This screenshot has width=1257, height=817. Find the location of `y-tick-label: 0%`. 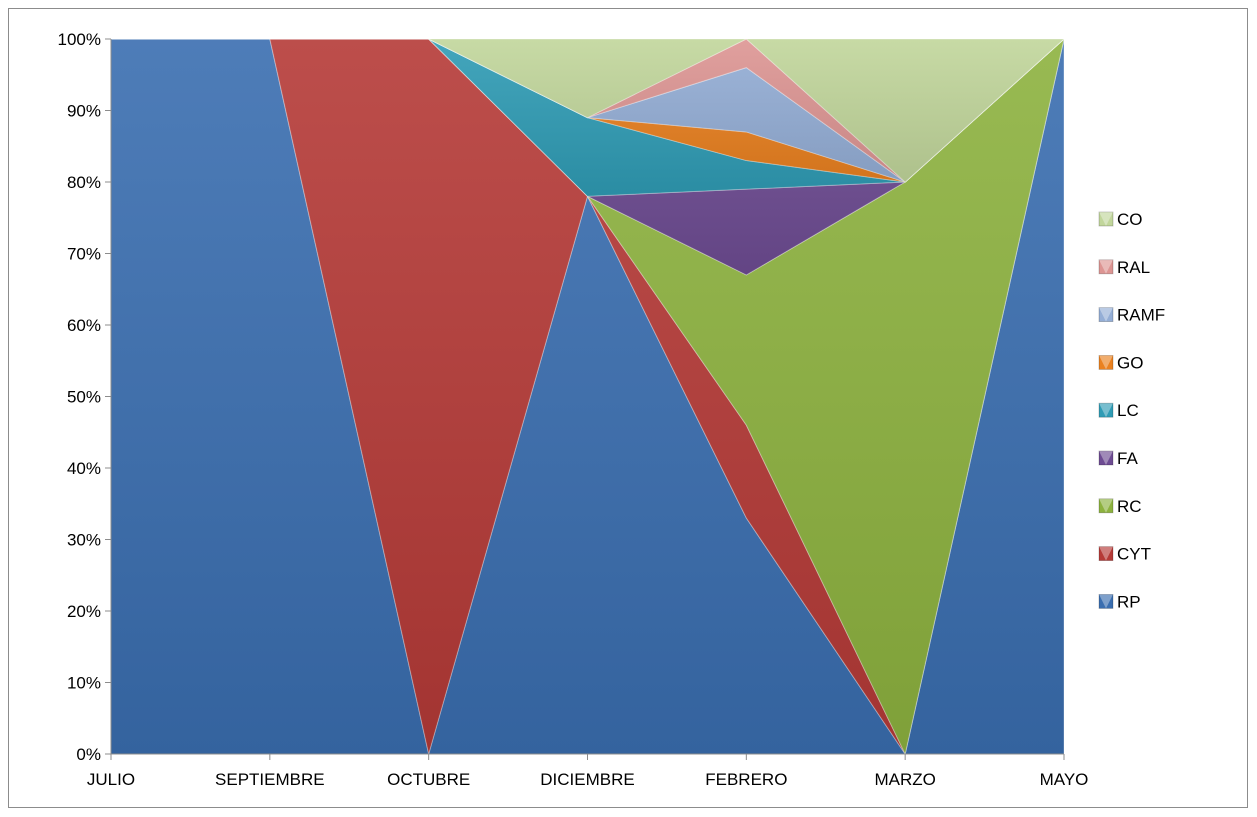

y-tick-label: 0% is located at coordinates (88, 754).